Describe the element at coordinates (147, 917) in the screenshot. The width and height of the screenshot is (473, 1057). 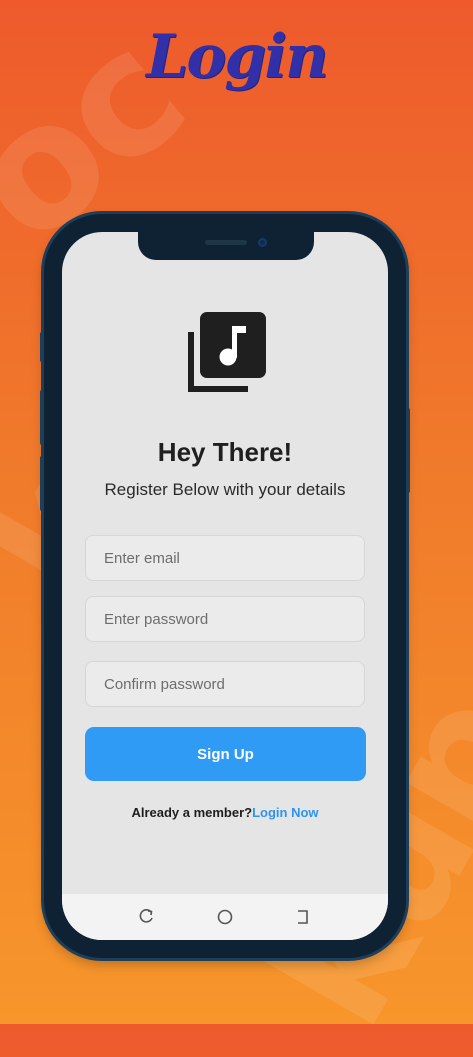
I see `recent-apps-icon` at that location.